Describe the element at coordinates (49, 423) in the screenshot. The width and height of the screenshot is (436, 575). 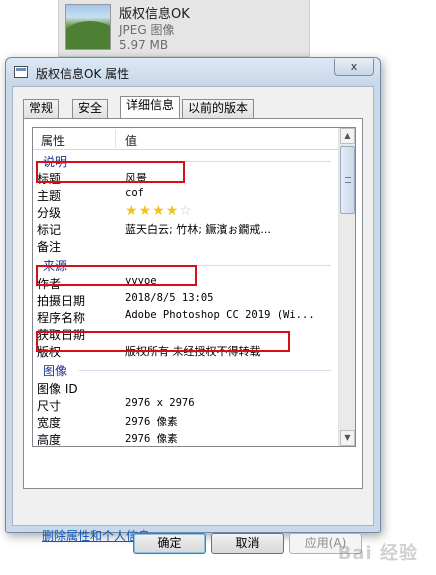
I see `property-name: 宽度` at that location.